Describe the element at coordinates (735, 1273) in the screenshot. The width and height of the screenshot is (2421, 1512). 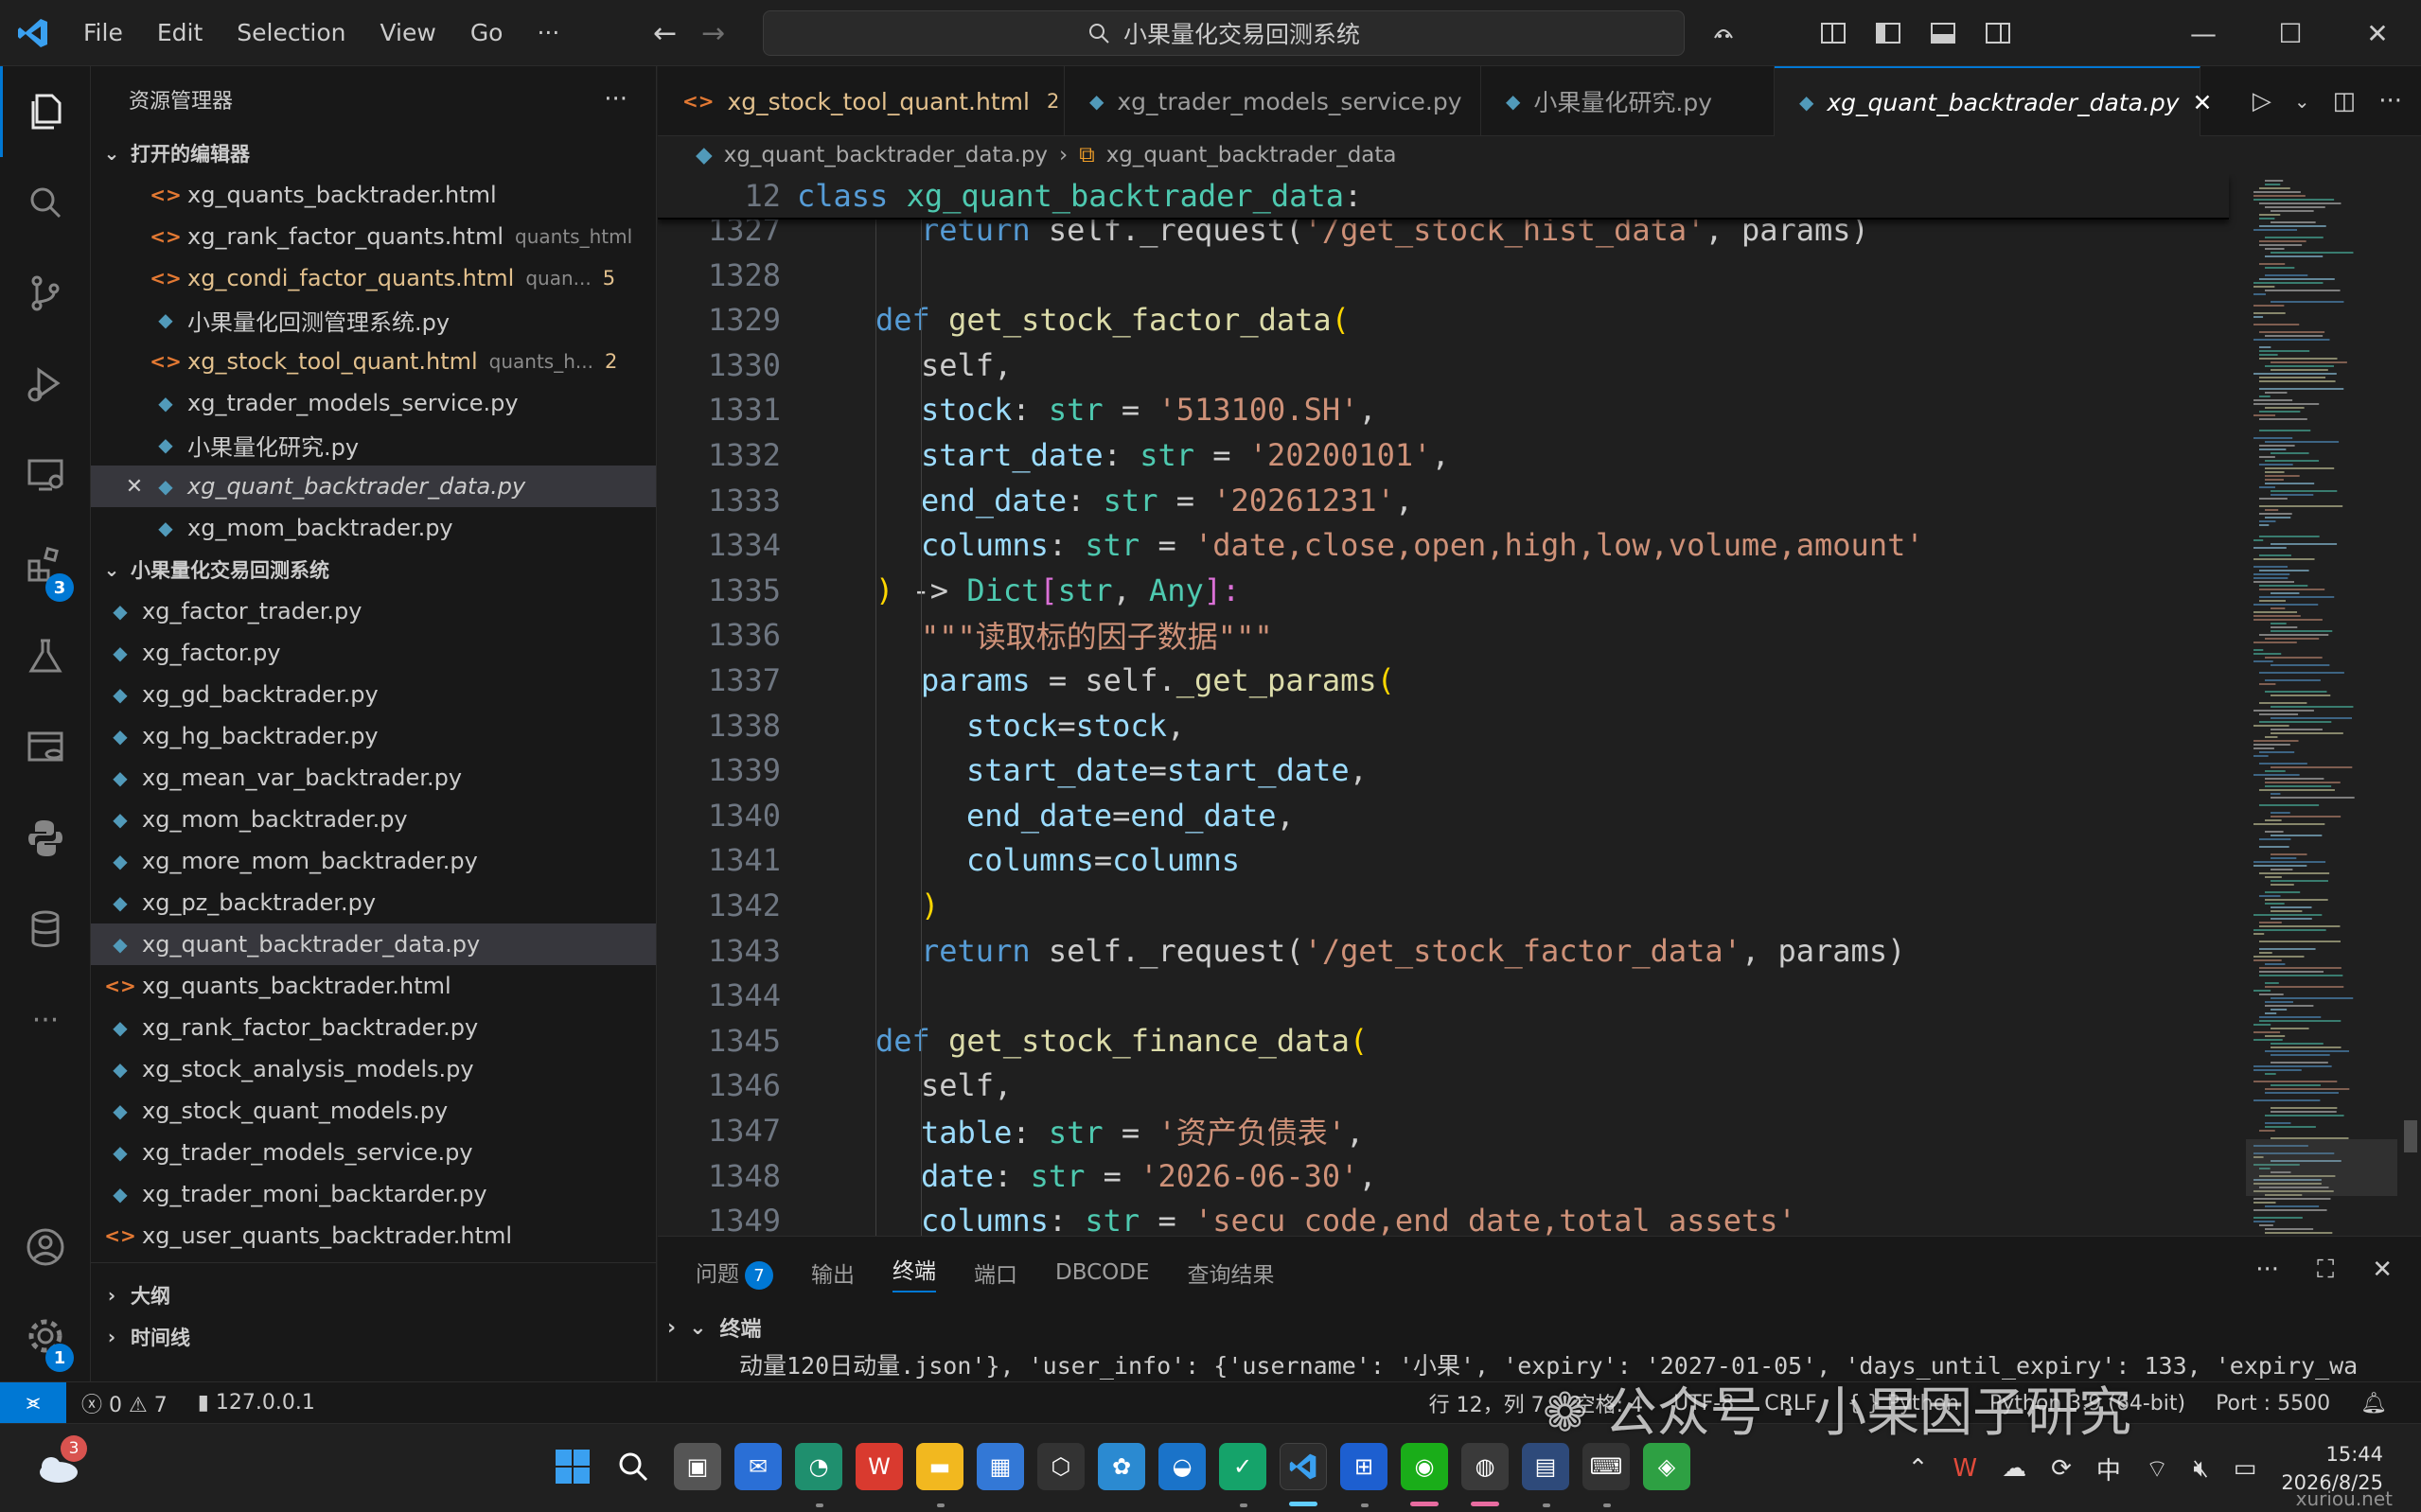
I see `panel-tab: 问题 7` at that location.